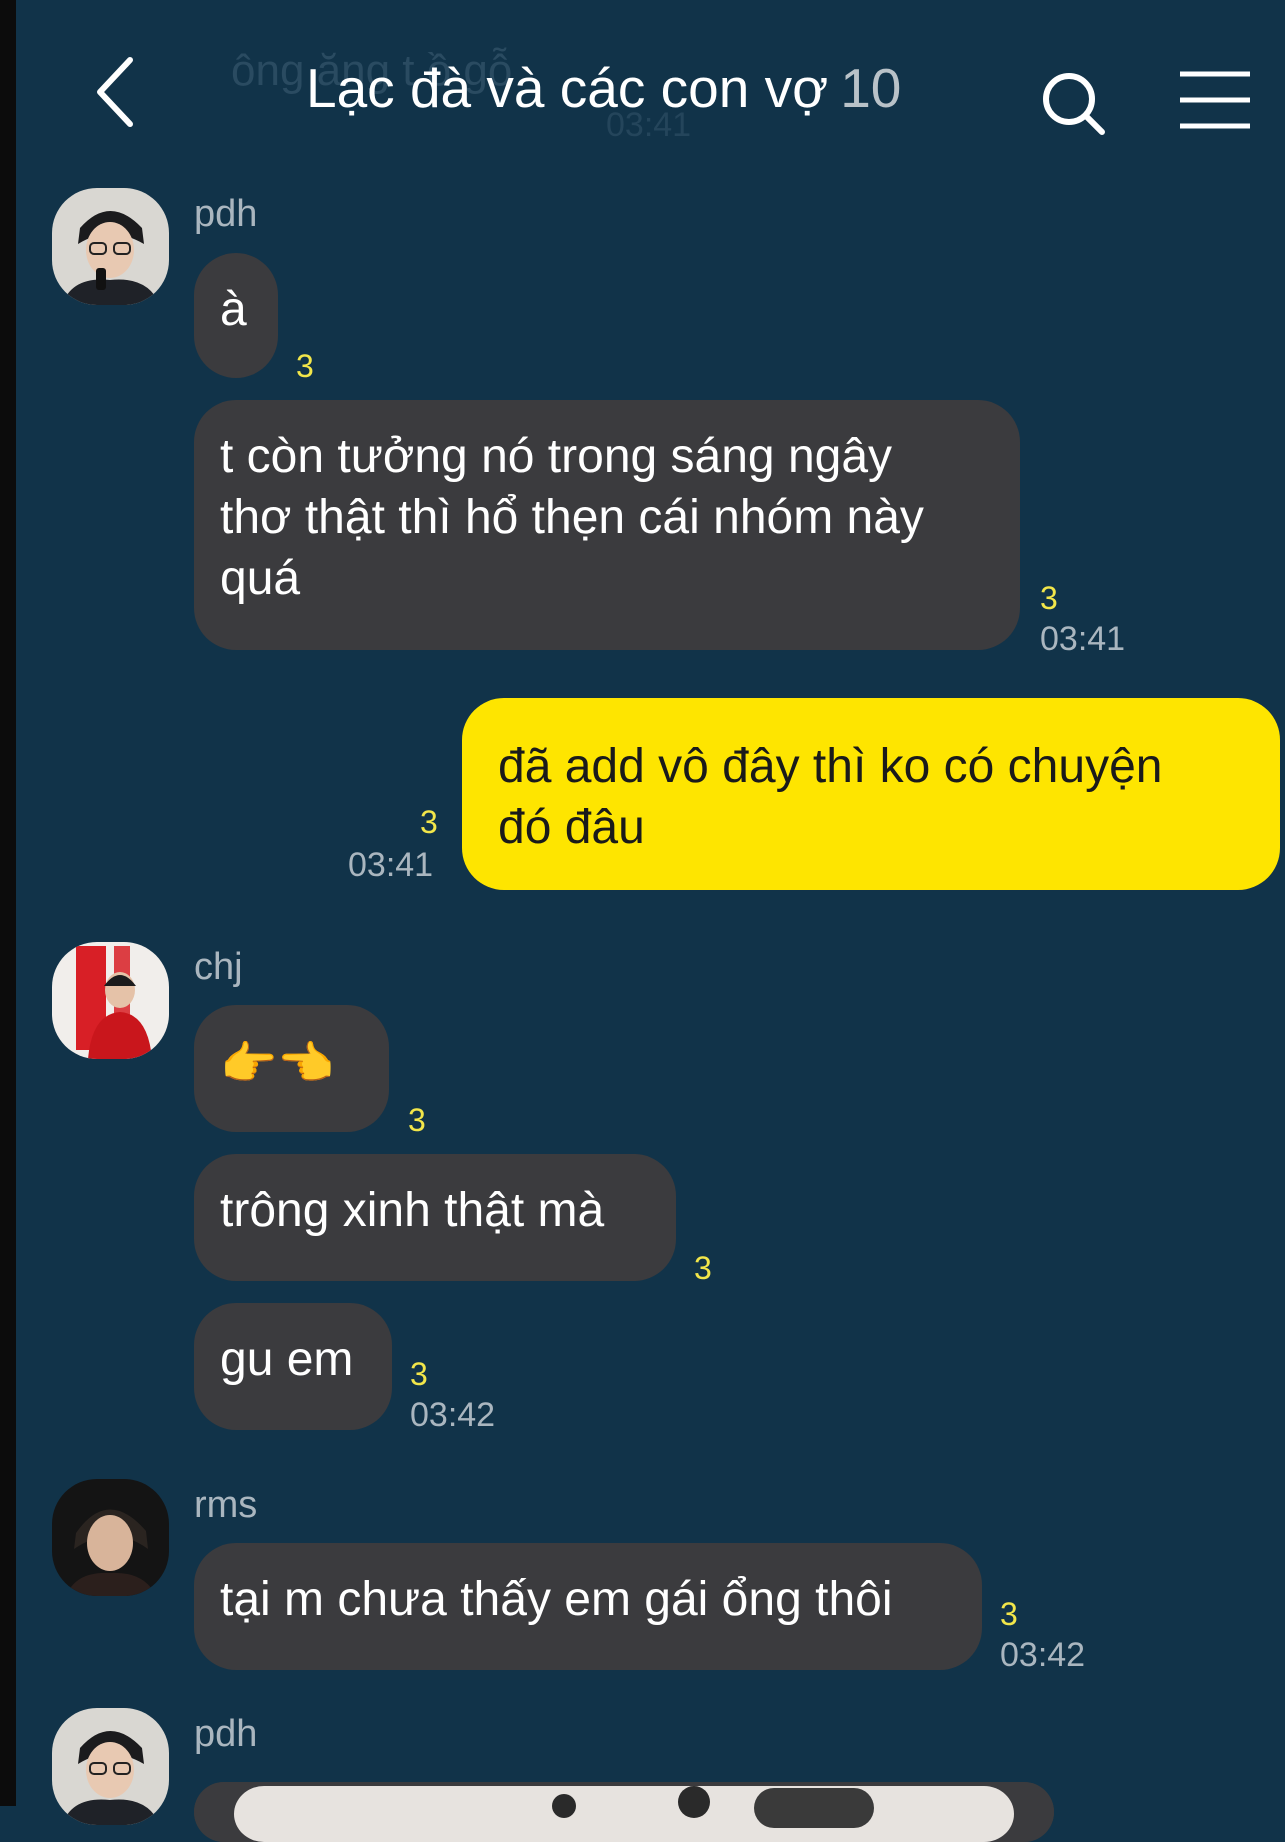 The width and height of the screenshot is (1285, 1842). I want to click on search-button, so click(1076, 106).